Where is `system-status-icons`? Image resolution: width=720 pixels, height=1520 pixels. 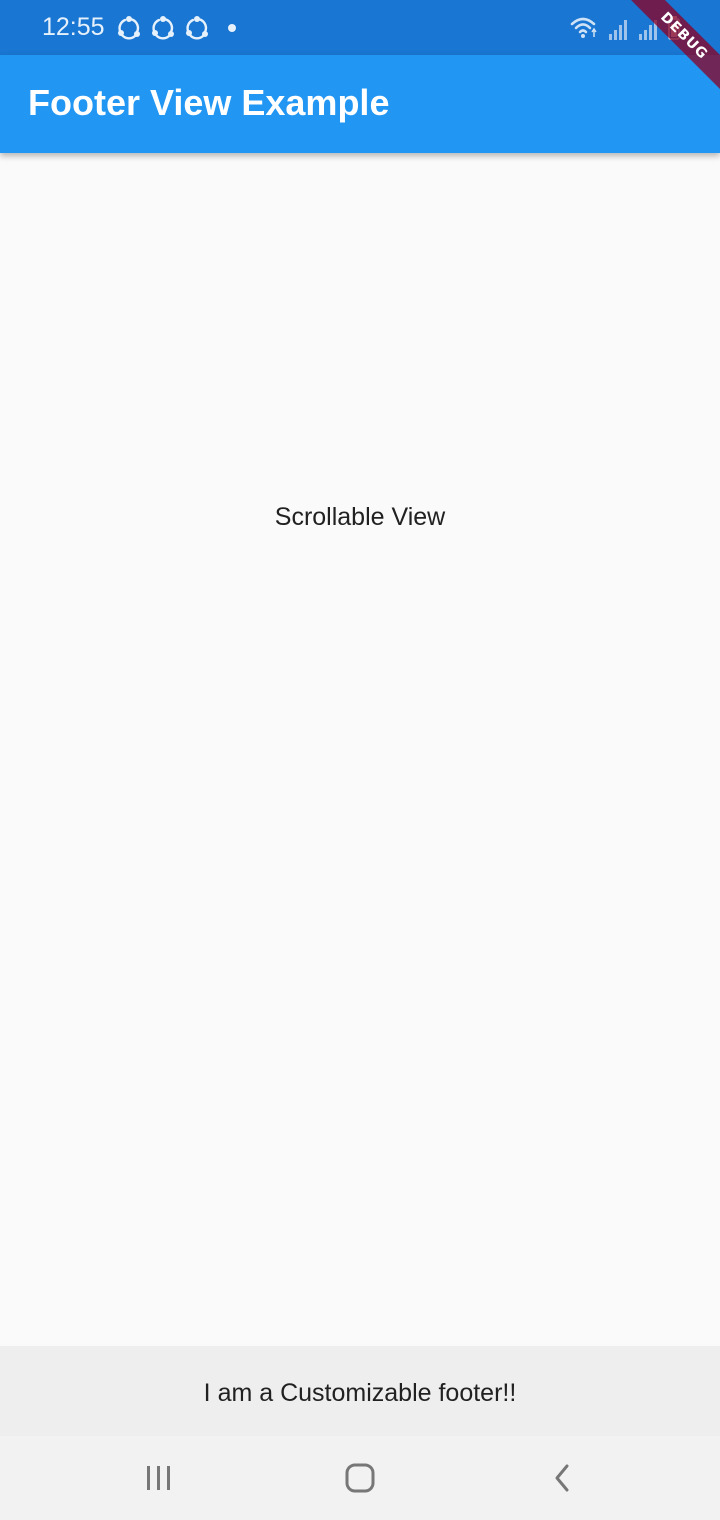
system-status-icons is located at coordinates (625, 27).